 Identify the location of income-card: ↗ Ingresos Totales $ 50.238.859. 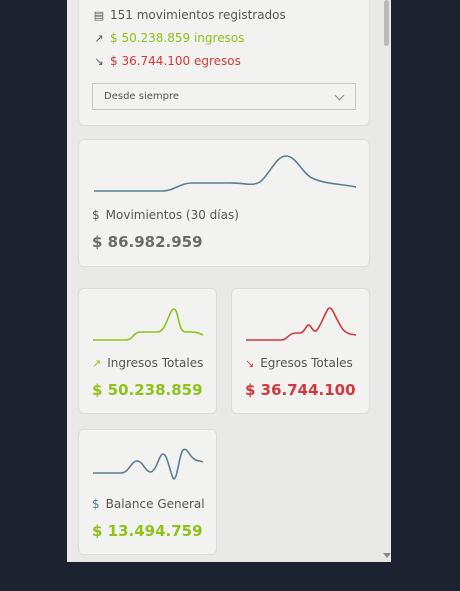
(147, 351).